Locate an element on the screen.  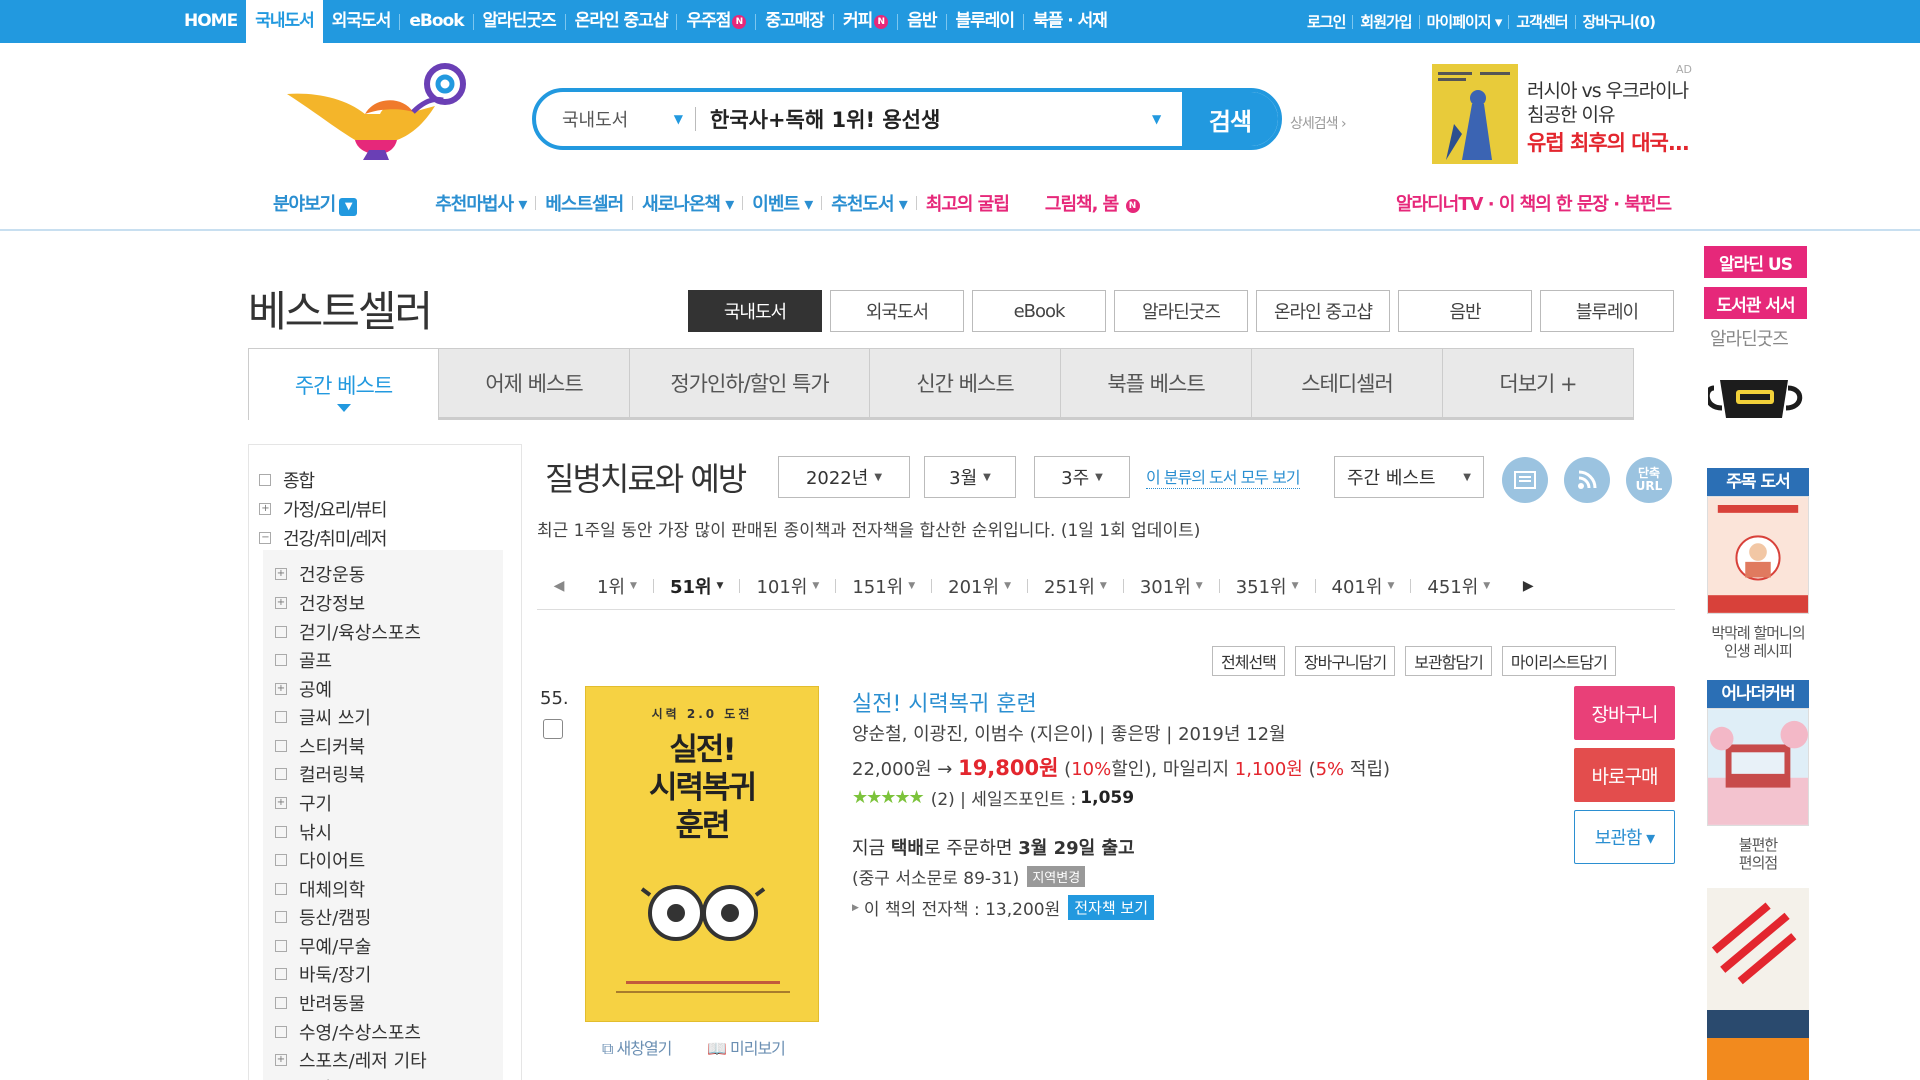
library-link: 도서관 서서 is located at coordinates (1755, 303).